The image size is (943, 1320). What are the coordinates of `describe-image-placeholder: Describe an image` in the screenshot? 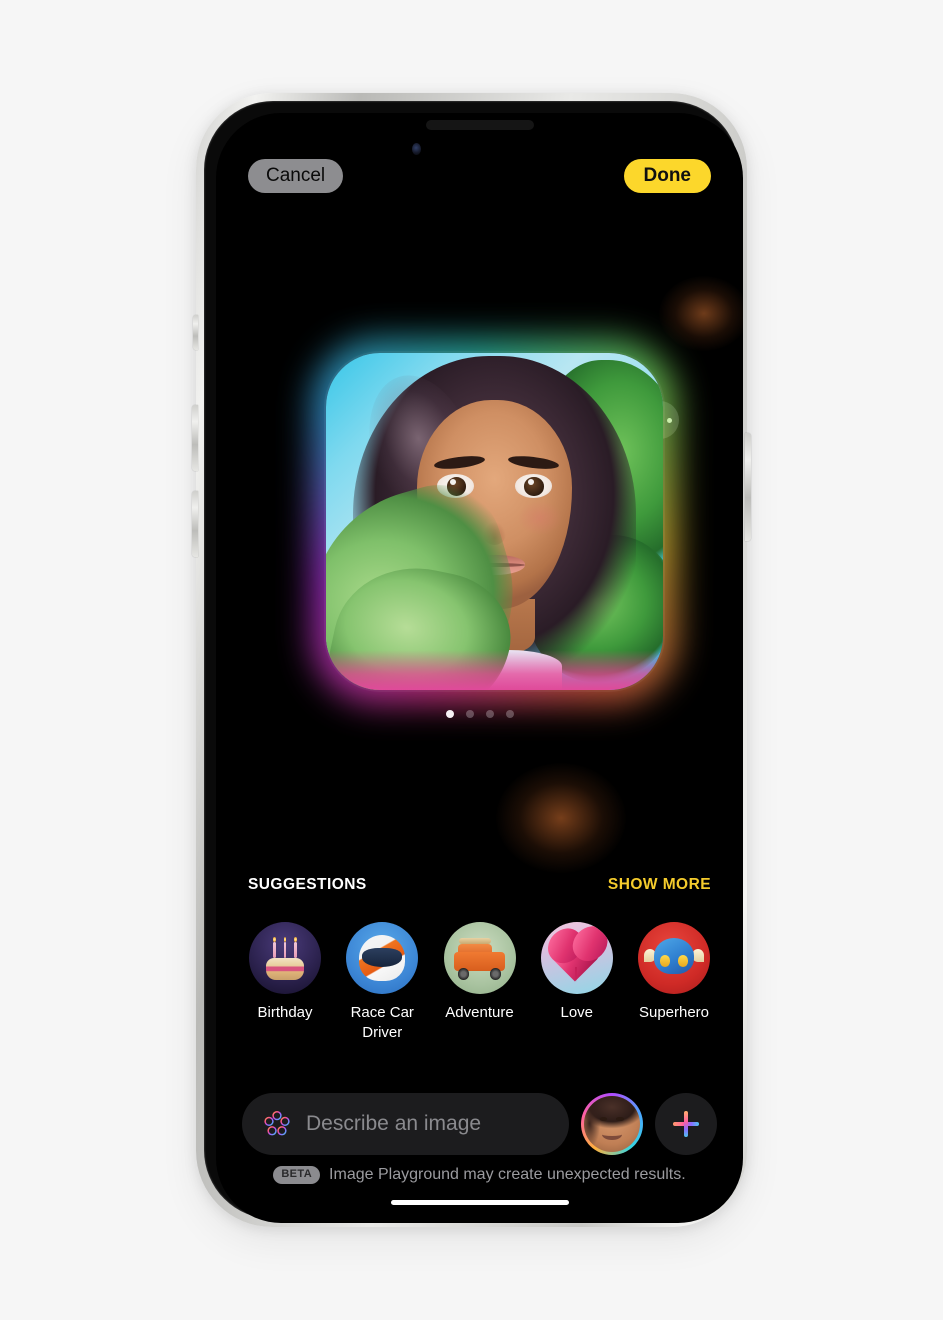 It's located at (394, 1123).